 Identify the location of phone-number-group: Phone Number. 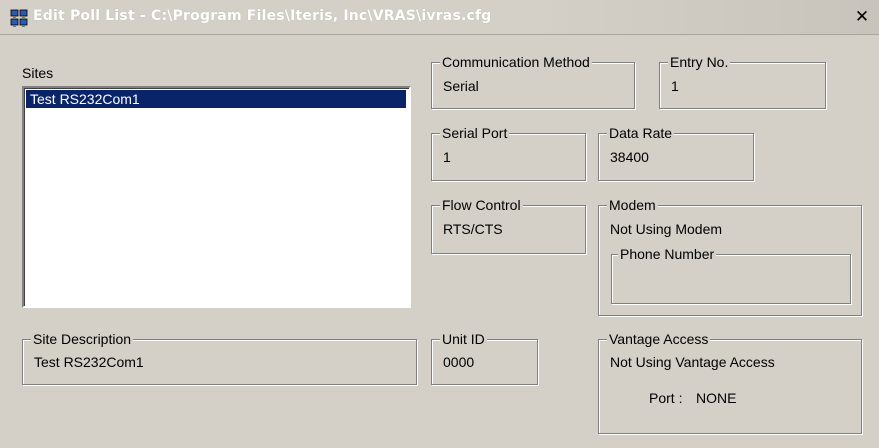
(731, 275).